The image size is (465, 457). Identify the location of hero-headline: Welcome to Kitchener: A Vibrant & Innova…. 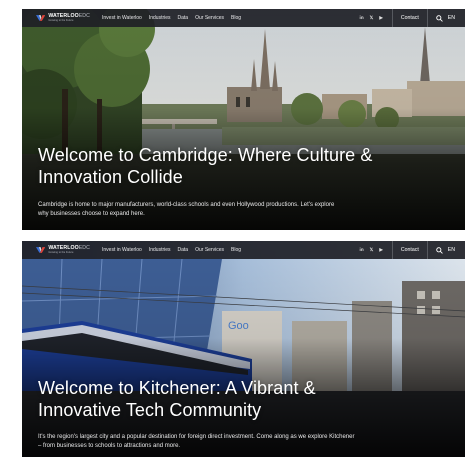
(198, 399).